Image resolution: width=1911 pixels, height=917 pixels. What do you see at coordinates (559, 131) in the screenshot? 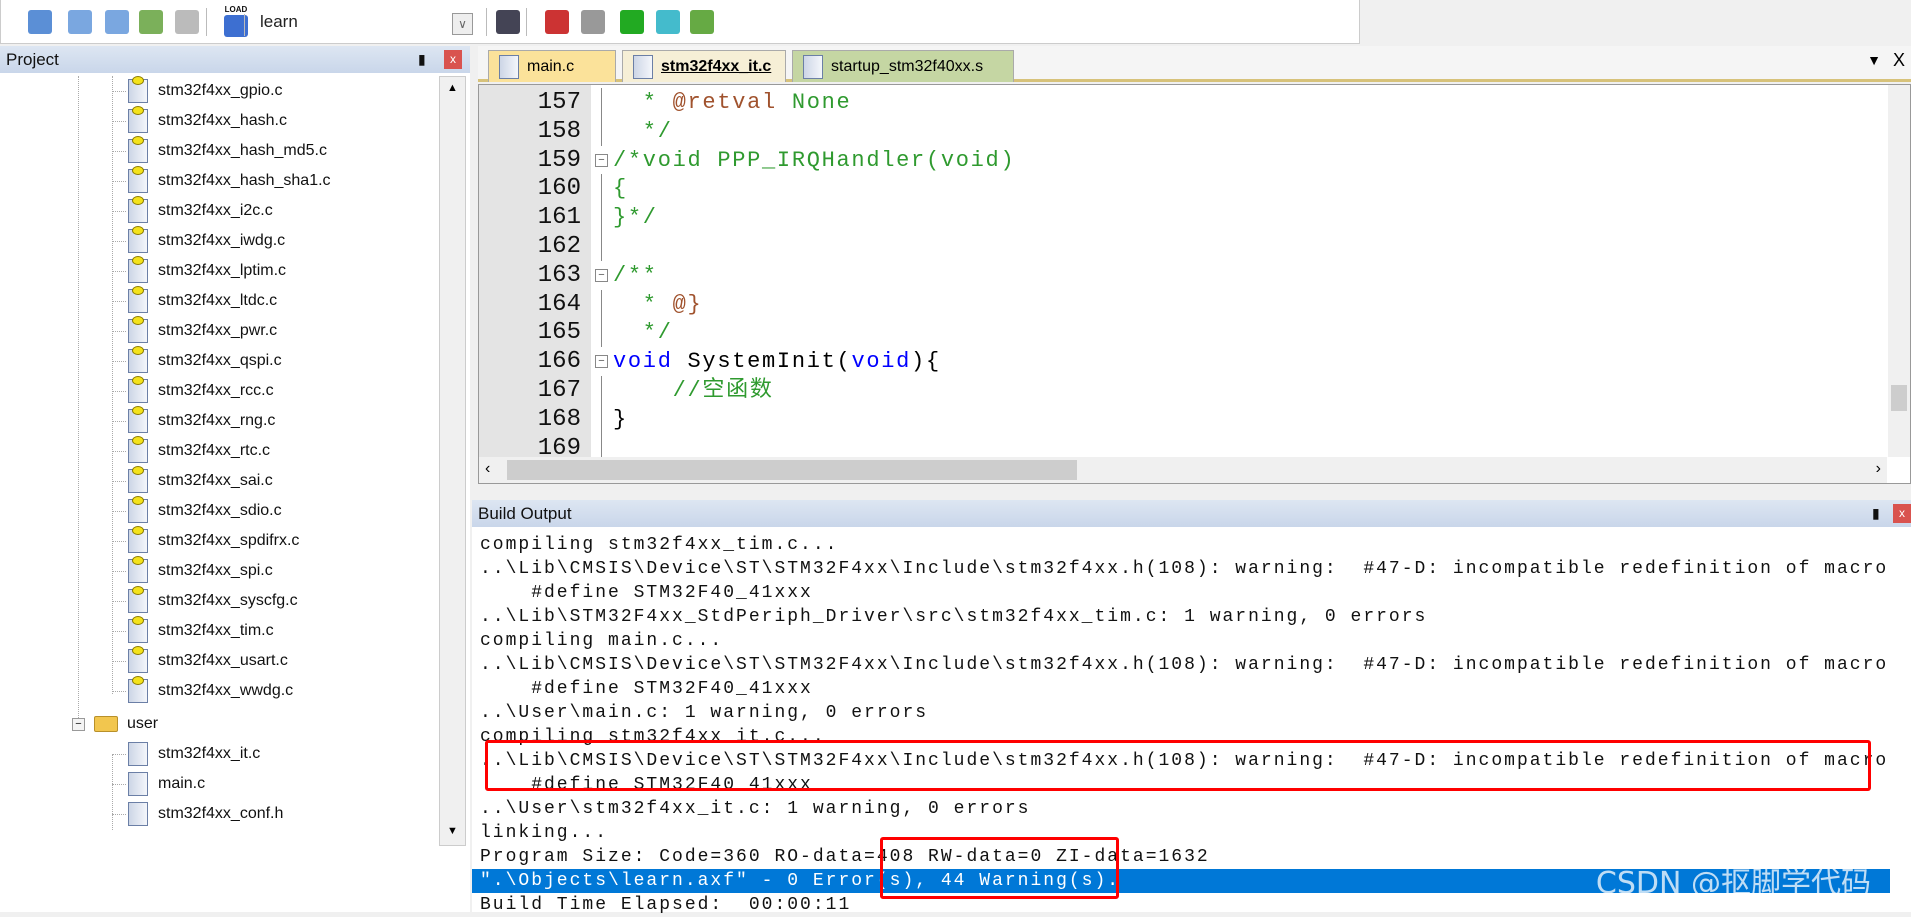
I see `line-number: 158` at bounding box center [559, 131].